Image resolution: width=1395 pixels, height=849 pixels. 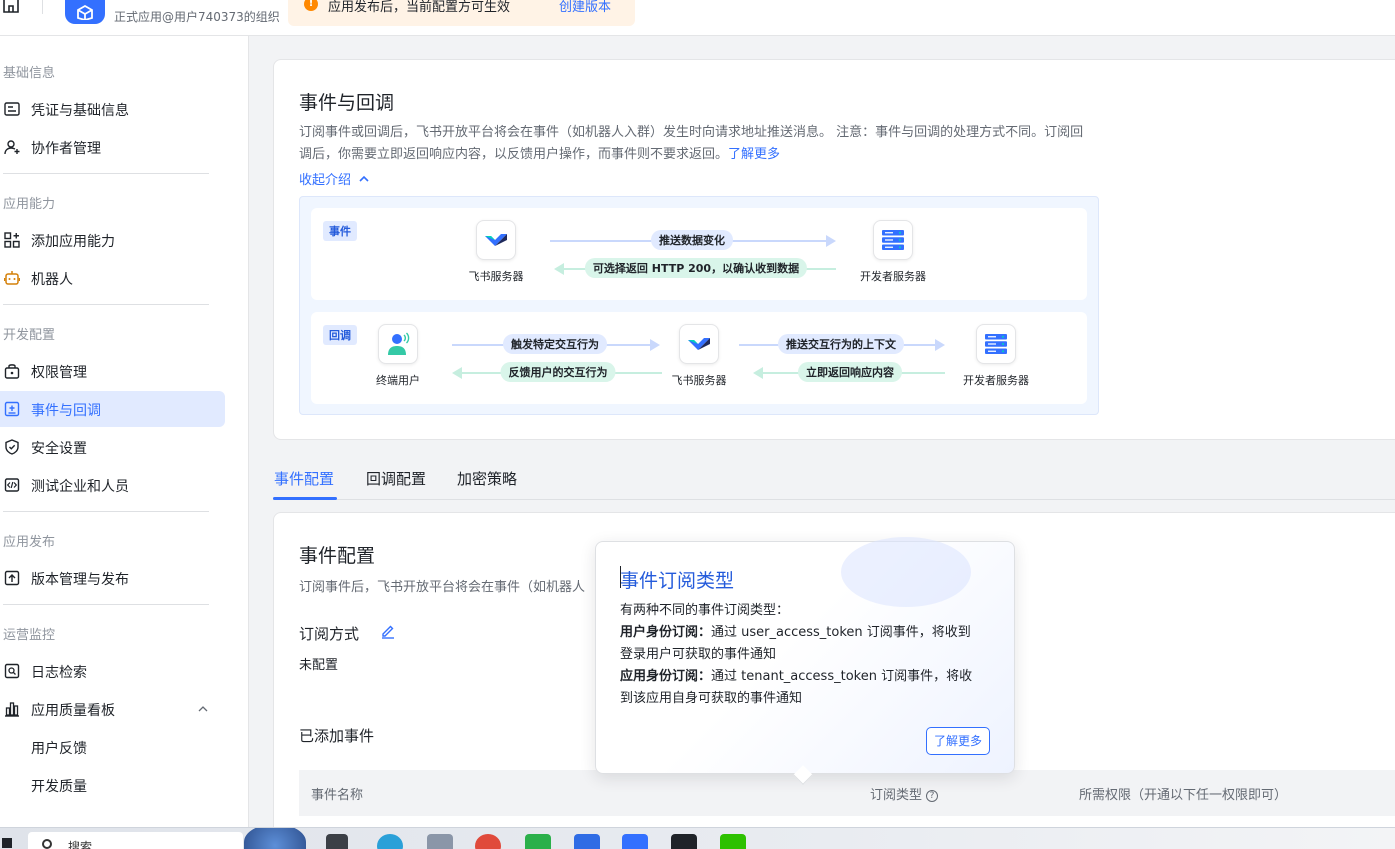 I want to click on file-explorer-icon, so click(x=440, y=841).